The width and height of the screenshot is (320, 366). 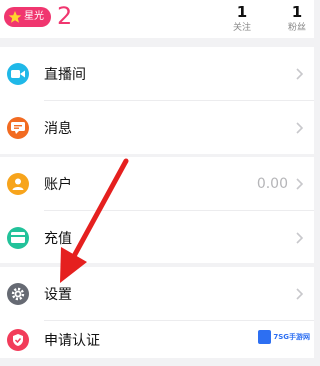 What do you see at coordinates (58, 184) in the screenshot?
I see `menu-item-label: 账户` at bounding box center [58, 184].